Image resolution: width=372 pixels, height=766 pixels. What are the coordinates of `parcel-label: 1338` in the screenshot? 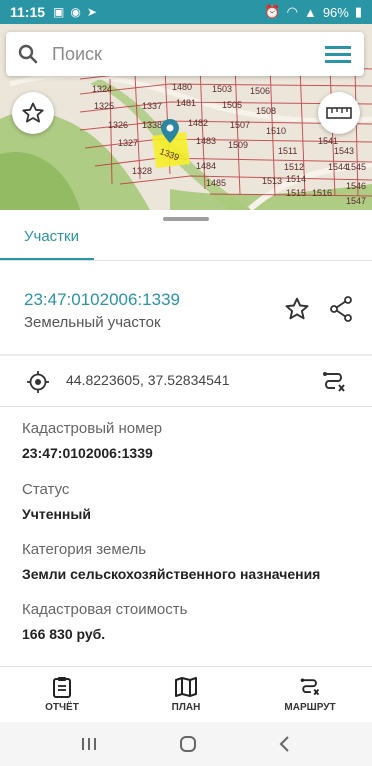 It's located at (152, 125).